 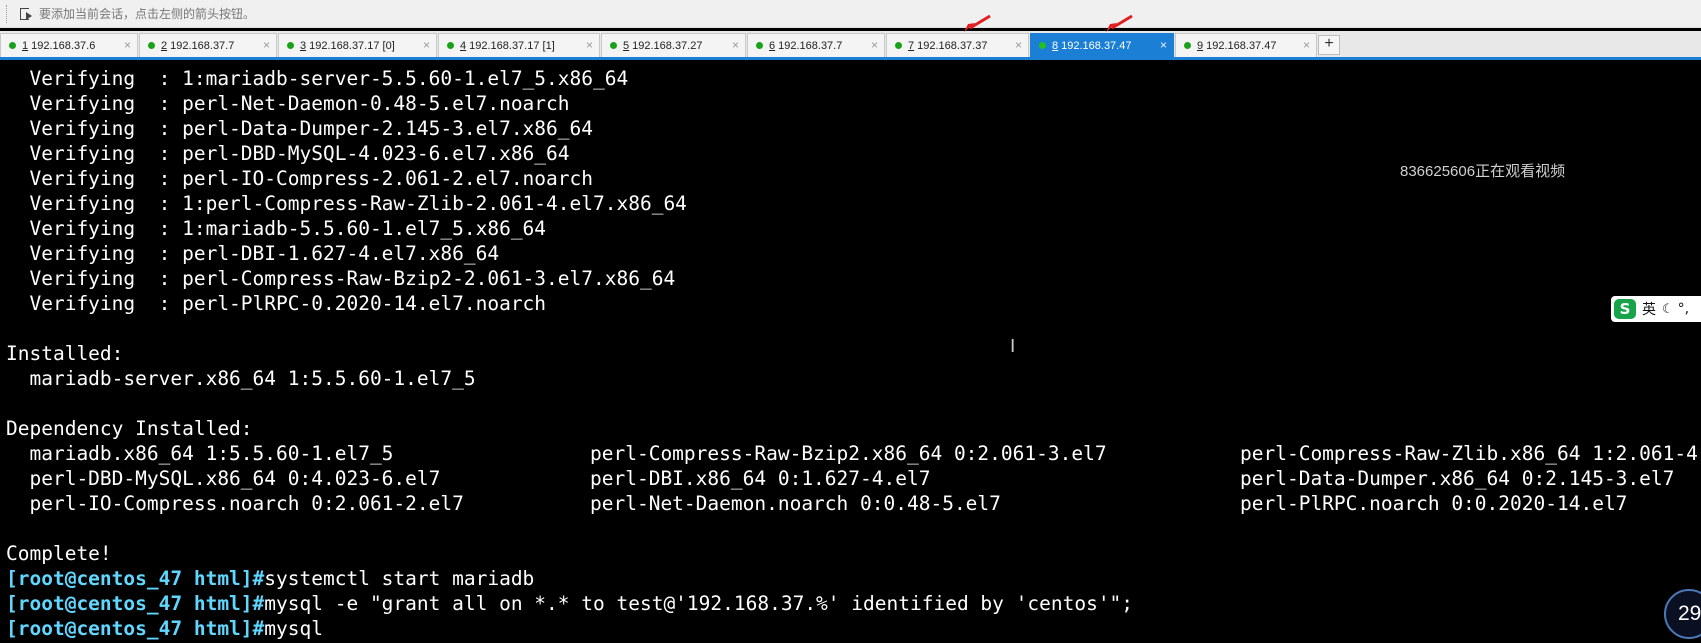 What do you see at coordinates (463, 45) in the screenshot?
I see `tab-number: 4` at bounding box center [463, 45].